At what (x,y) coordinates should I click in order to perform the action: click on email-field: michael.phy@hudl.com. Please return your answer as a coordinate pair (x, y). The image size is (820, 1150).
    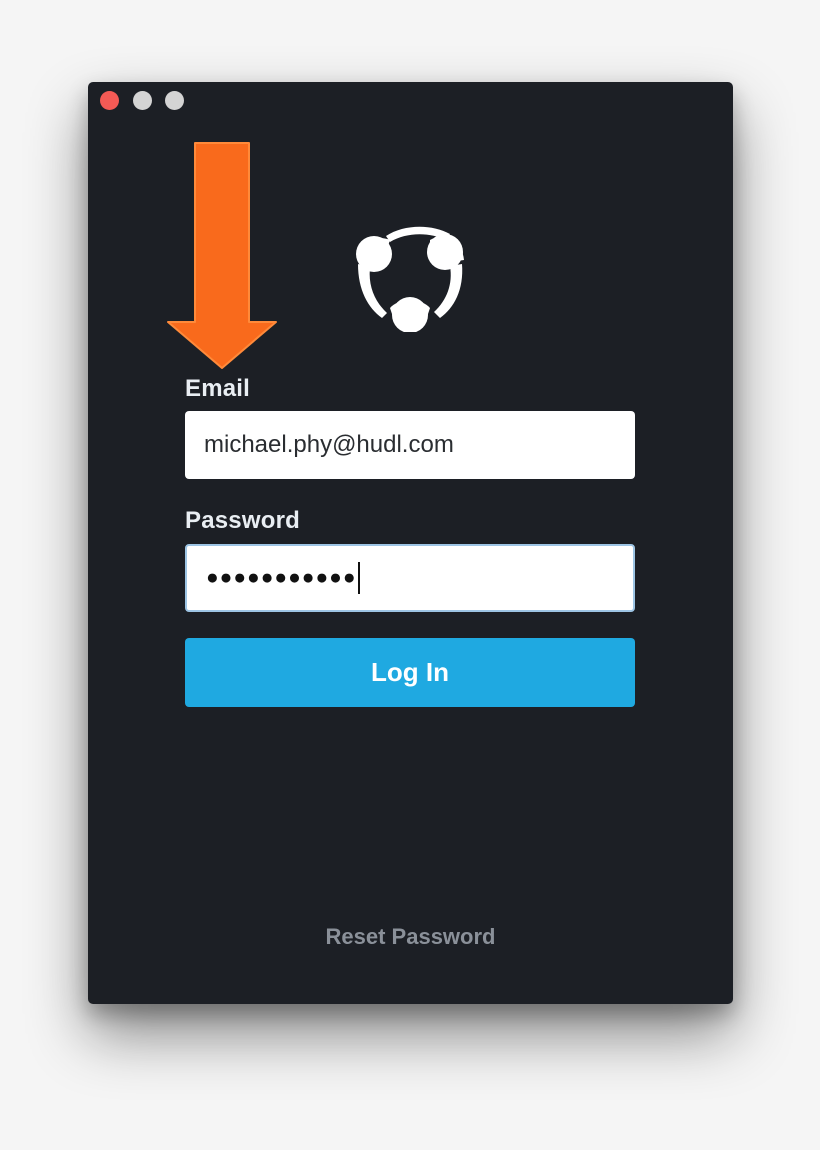
    Looking at the image, I should click on (410, 445).